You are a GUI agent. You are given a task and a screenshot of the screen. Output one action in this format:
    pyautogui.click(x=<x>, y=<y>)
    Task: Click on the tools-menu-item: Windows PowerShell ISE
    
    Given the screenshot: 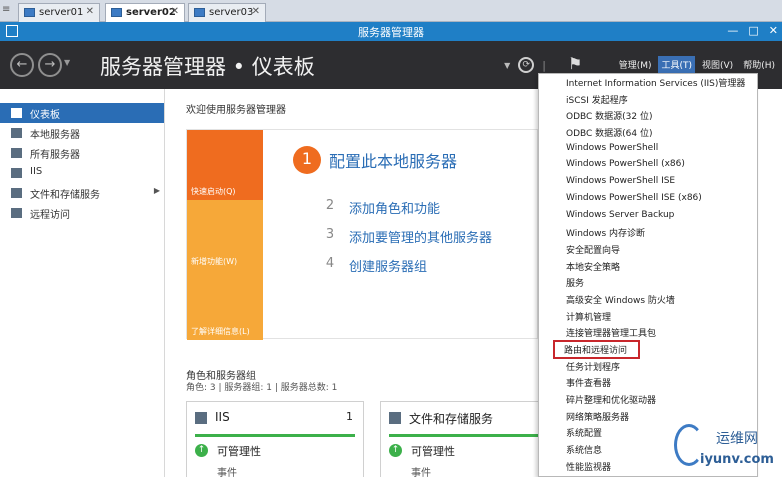 What is the action you would take?
    pyautogui.click(x=648, y=182)
    